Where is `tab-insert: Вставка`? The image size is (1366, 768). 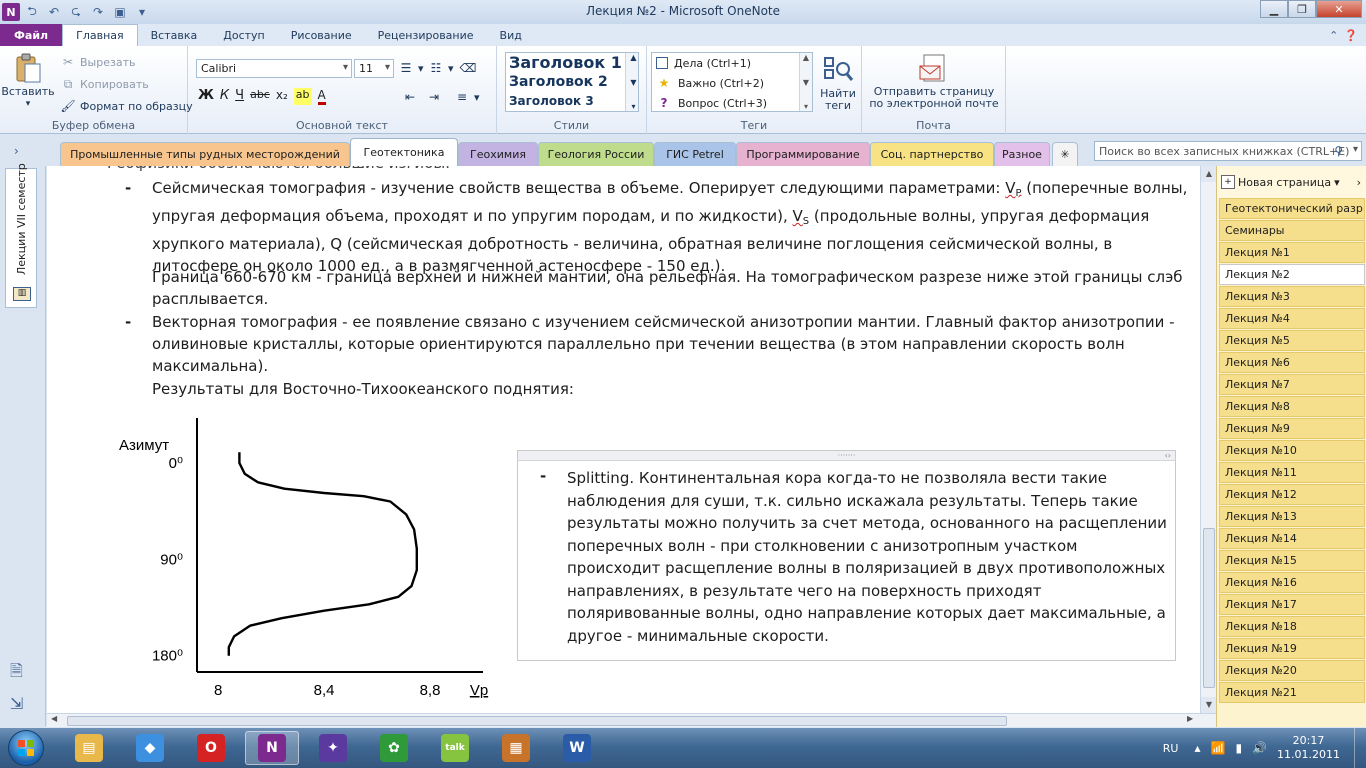
tab-insert: Вставка is located at coordinates (174, 35).